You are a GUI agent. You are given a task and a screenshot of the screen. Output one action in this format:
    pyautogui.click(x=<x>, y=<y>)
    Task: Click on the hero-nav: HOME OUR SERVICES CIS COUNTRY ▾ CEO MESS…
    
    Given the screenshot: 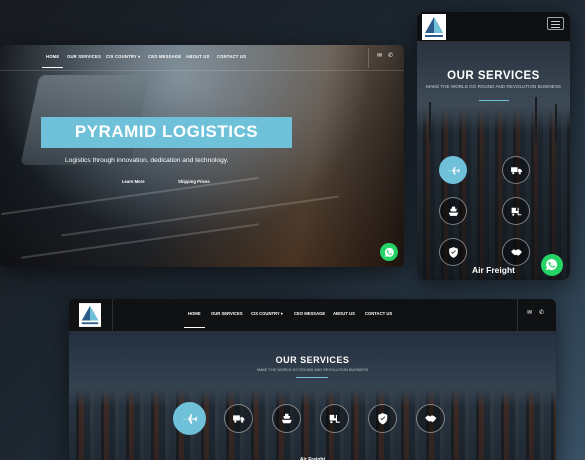 What is the action you would take?
    pyautogui.click(x=202, y=58)
    